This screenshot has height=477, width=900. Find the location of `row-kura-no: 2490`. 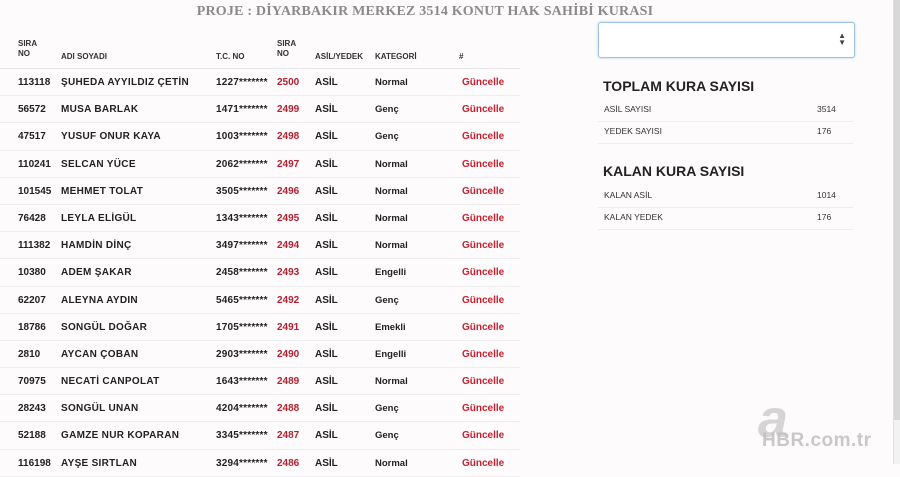

row-kura-no: 2490 is located at coordinates (288, 354).